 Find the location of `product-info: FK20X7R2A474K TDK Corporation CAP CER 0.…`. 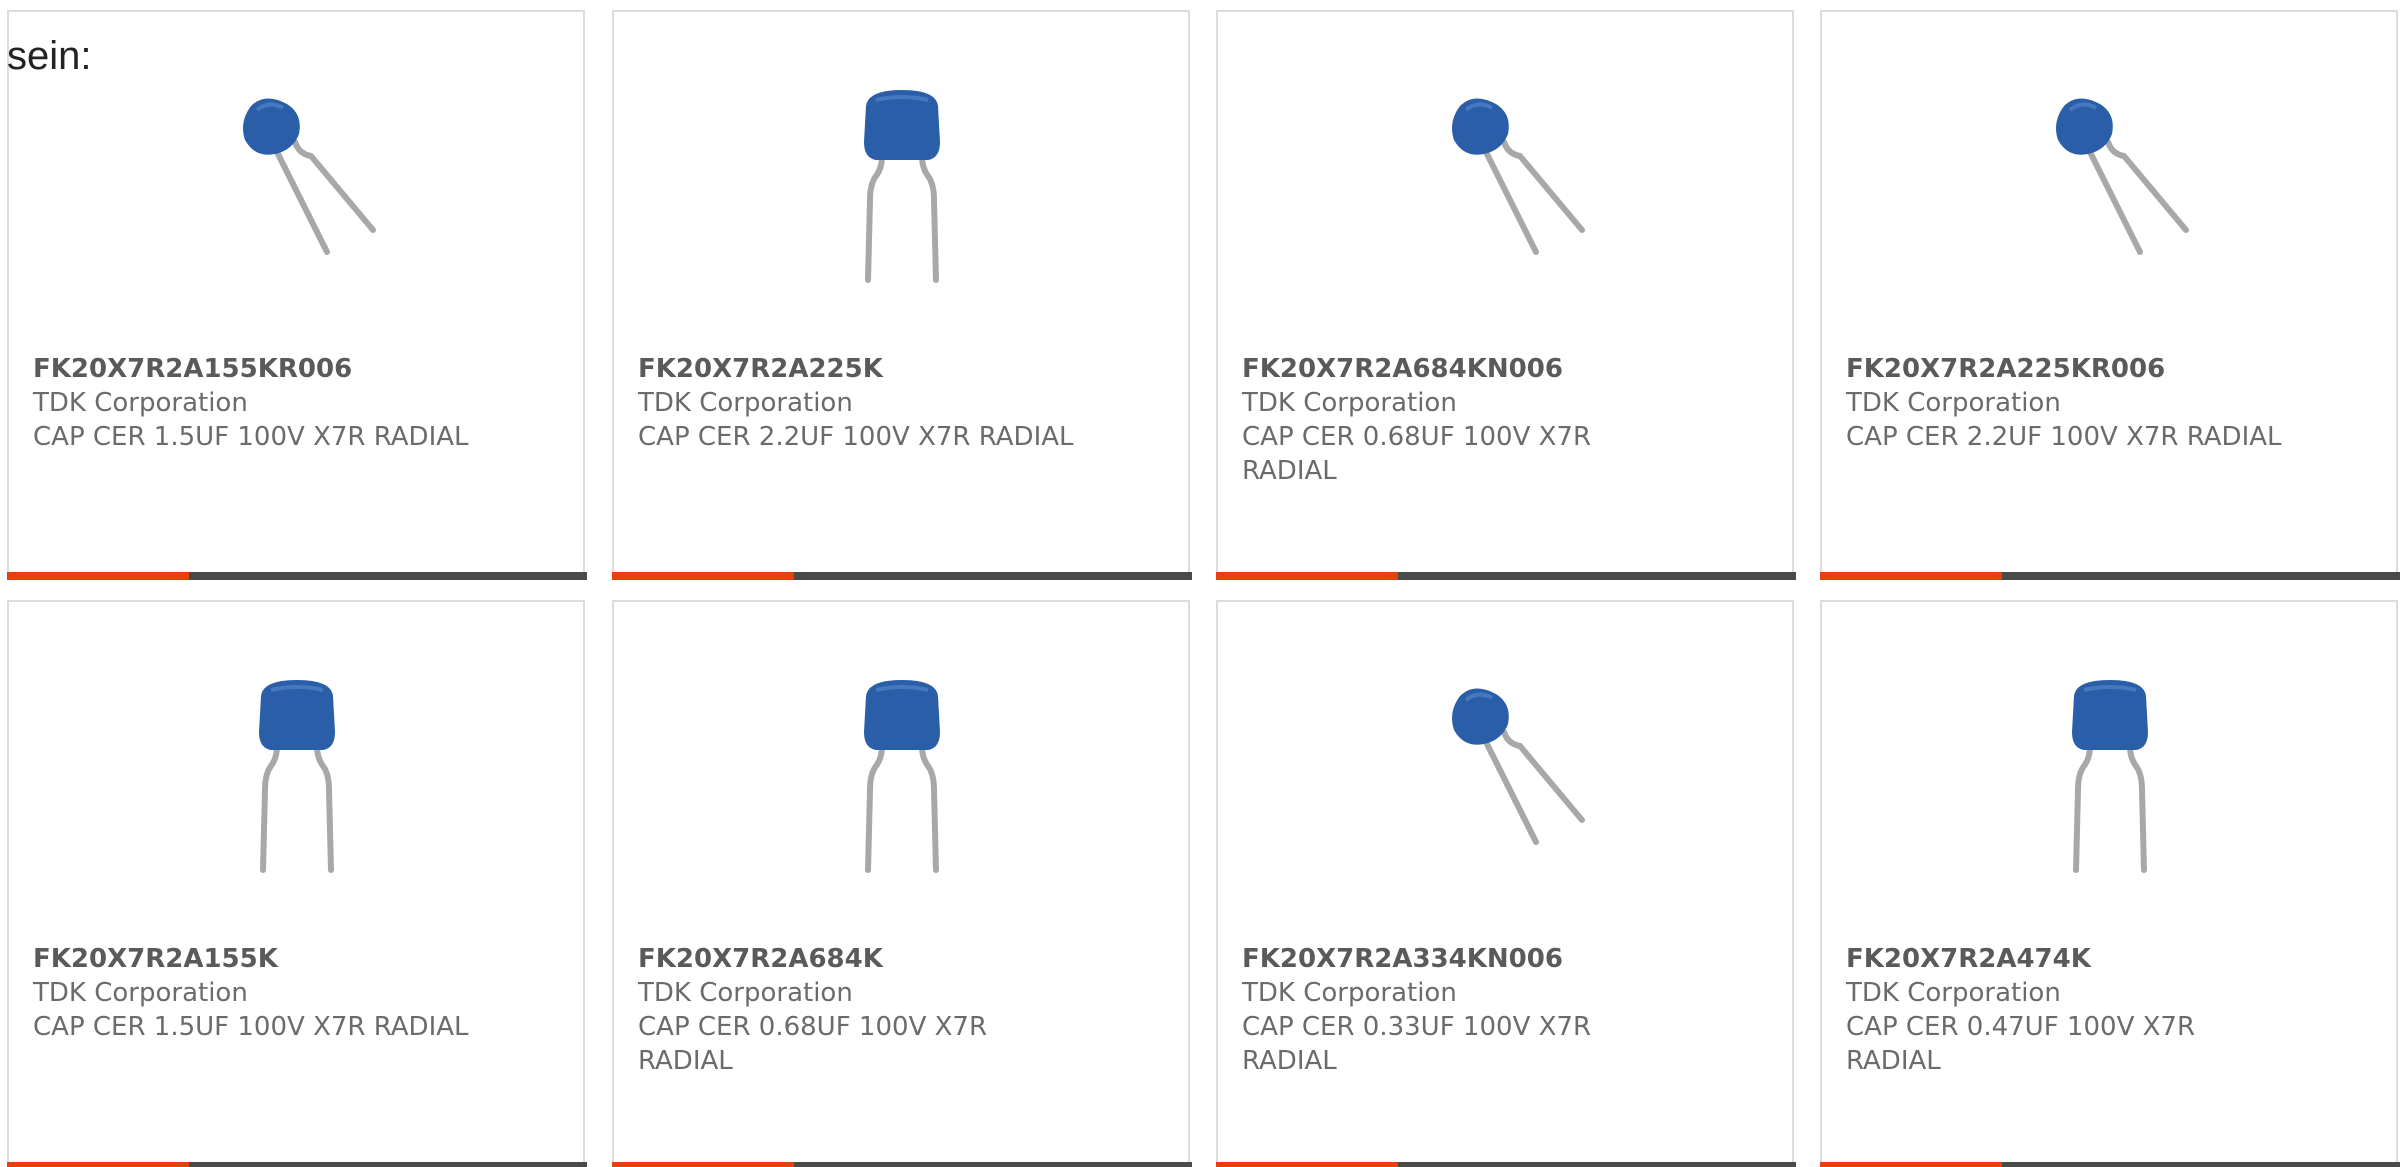

product-info: FK20X7R2A474K TDK Corporation CAP CER 0.… is located at coordinates (2066, 1010).